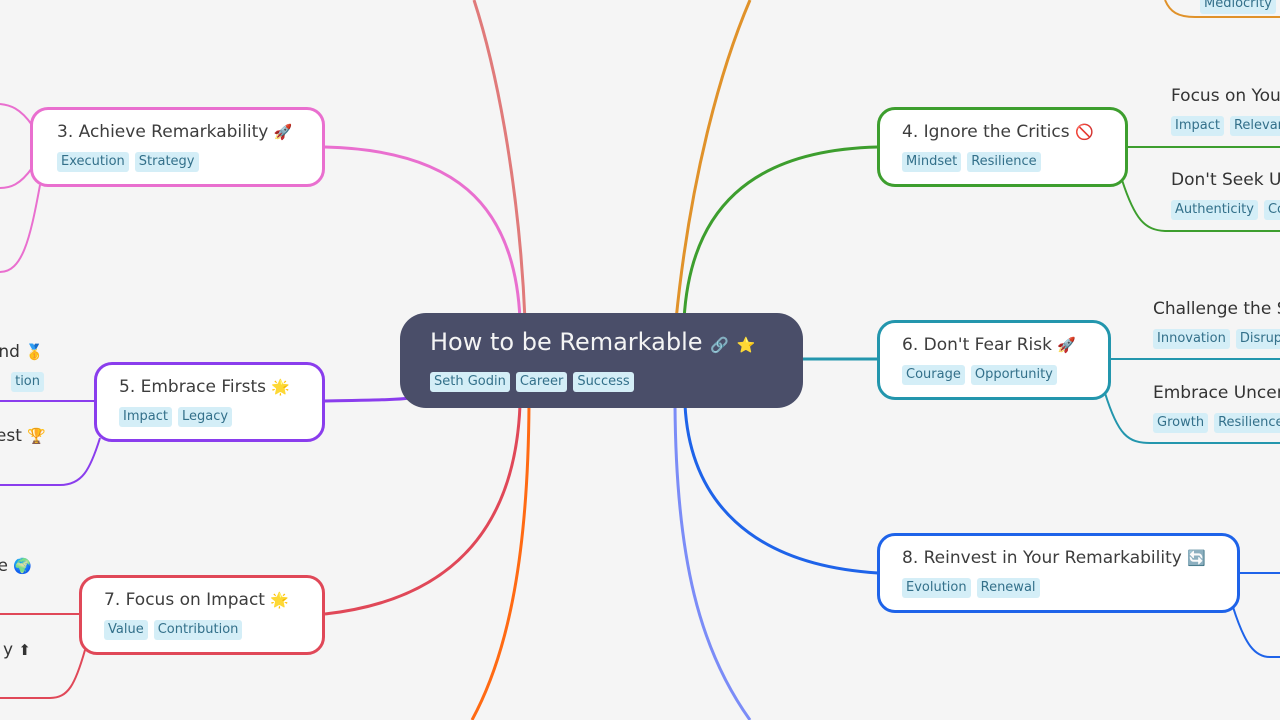  I want to click on tag: Evolution, so click(936, 588).